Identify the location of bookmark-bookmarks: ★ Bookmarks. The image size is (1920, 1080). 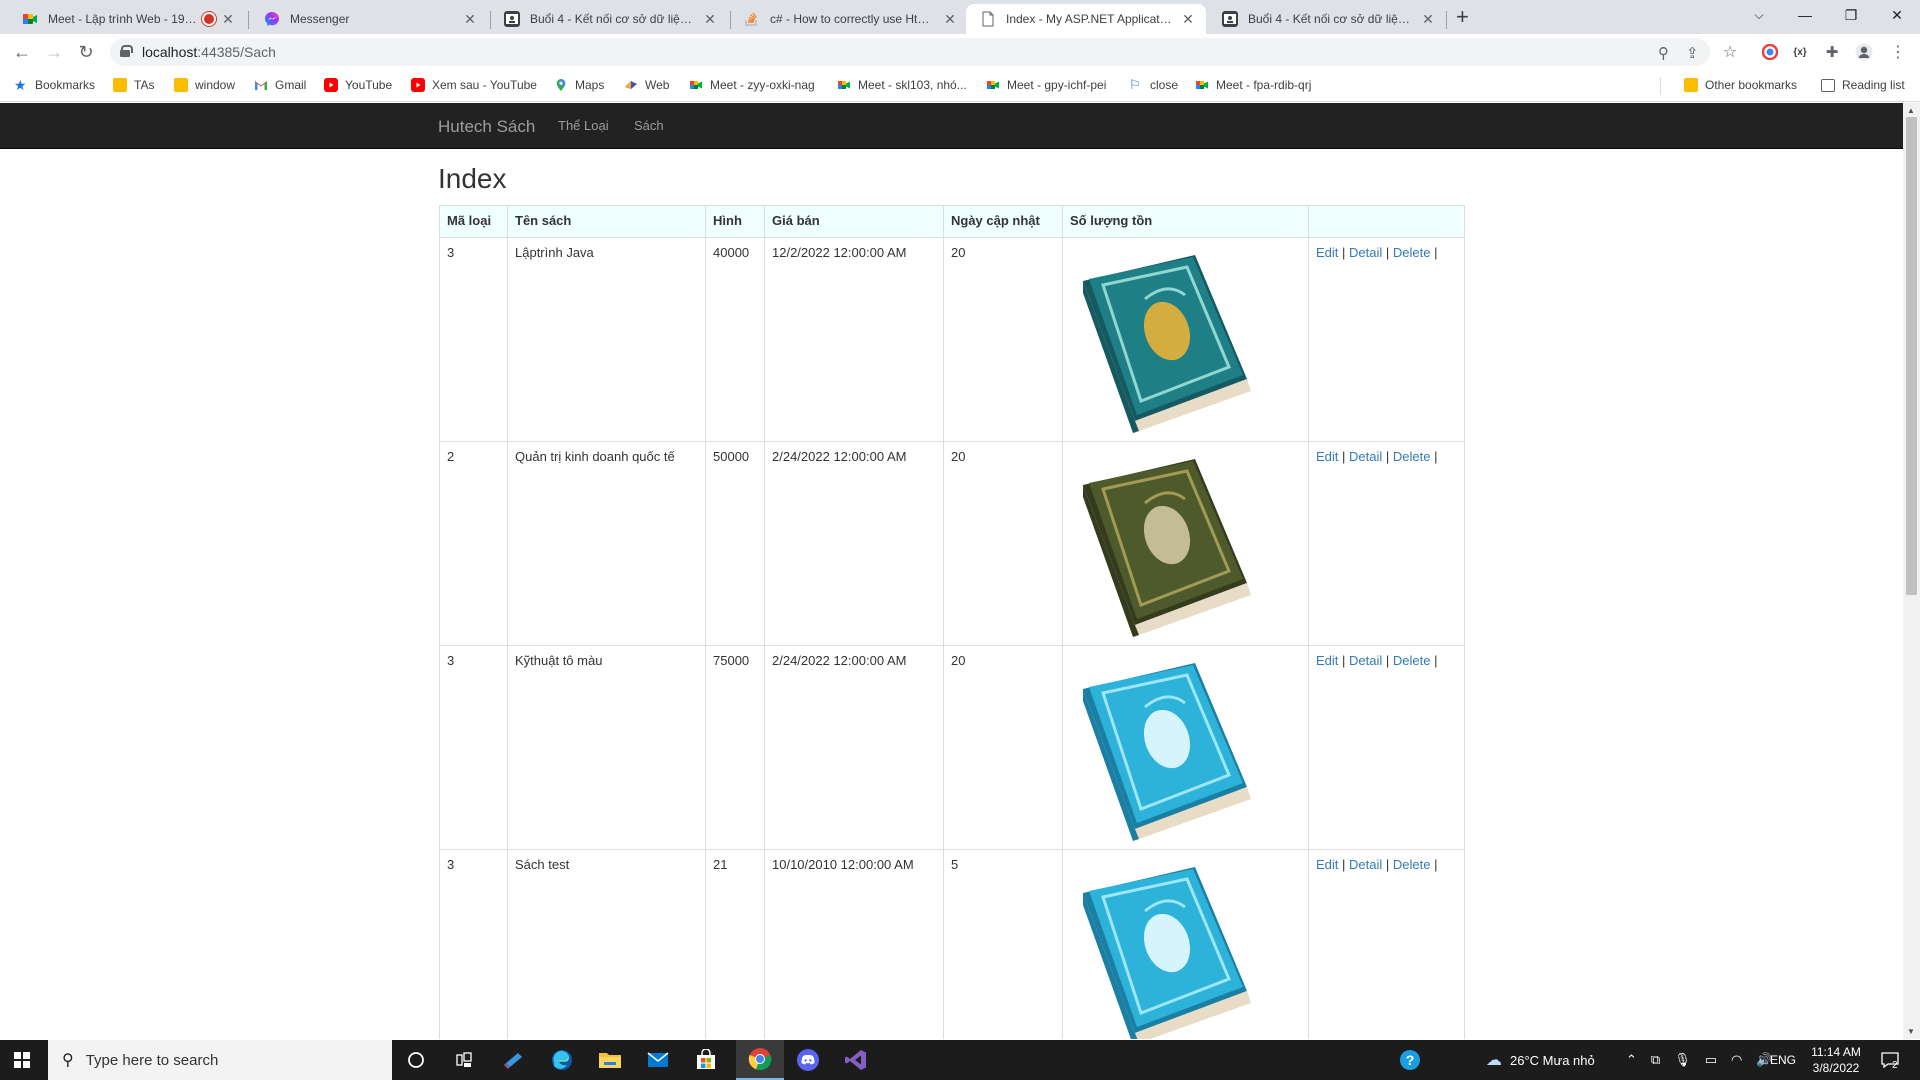
(54, 85).